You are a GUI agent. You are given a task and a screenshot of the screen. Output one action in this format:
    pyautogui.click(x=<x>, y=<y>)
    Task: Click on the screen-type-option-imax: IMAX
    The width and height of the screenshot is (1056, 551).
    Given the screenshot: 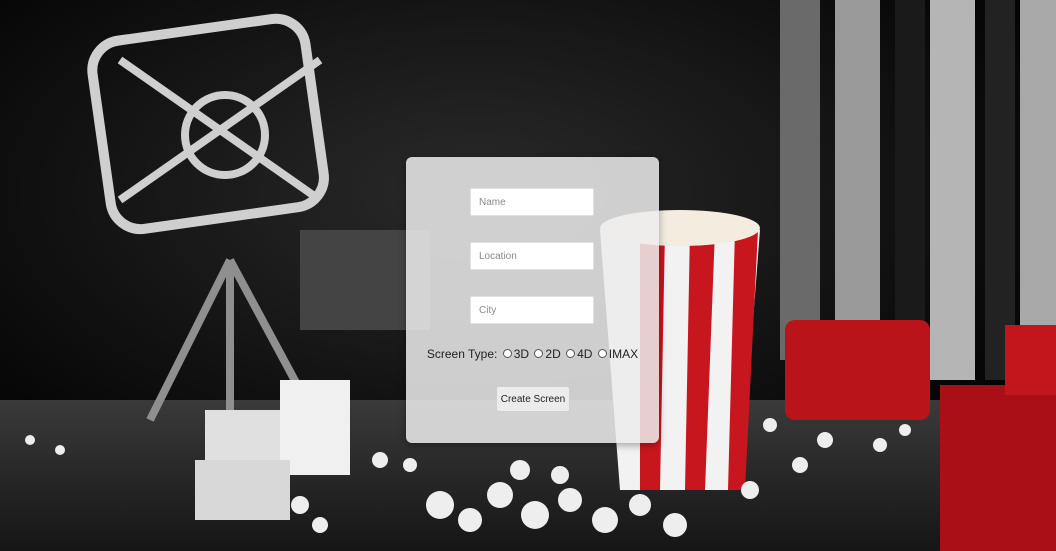 What is the action you would take?
    pyautogui.click(x=618, y=354)
    